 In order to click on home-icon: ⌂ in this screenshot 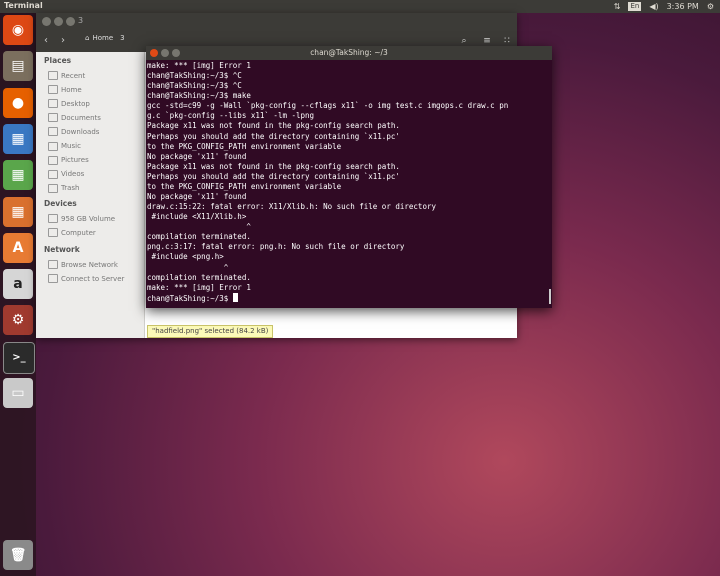, I will do `click(87, 38)`.